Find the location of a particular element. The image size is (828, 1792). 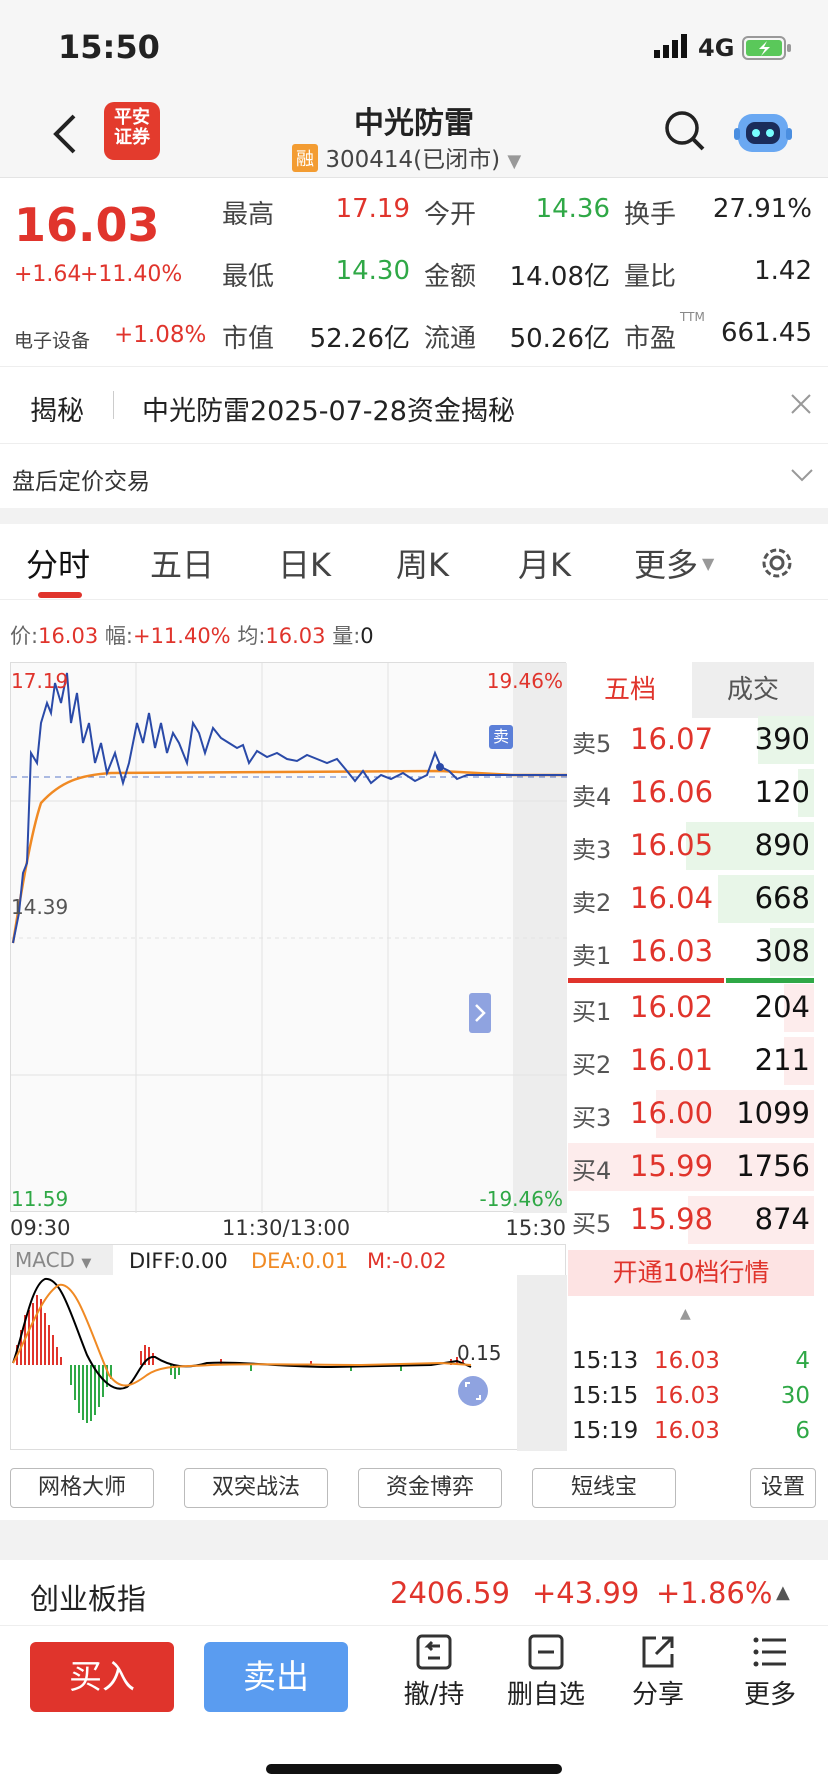

price-value: 16.03 is located at coordinates (68, 636).